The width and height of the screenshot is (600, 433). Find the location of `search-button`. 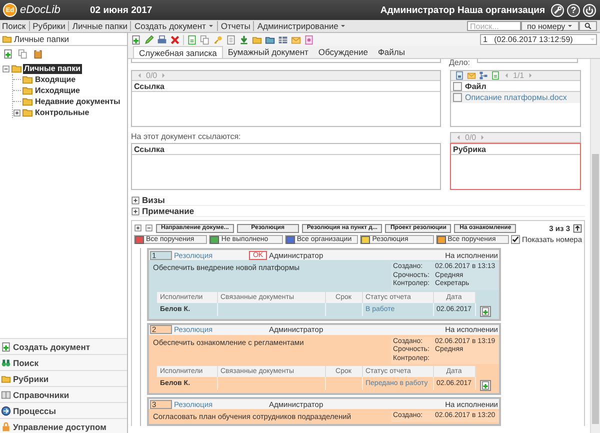

search-button is located at coordinates (588, 26).